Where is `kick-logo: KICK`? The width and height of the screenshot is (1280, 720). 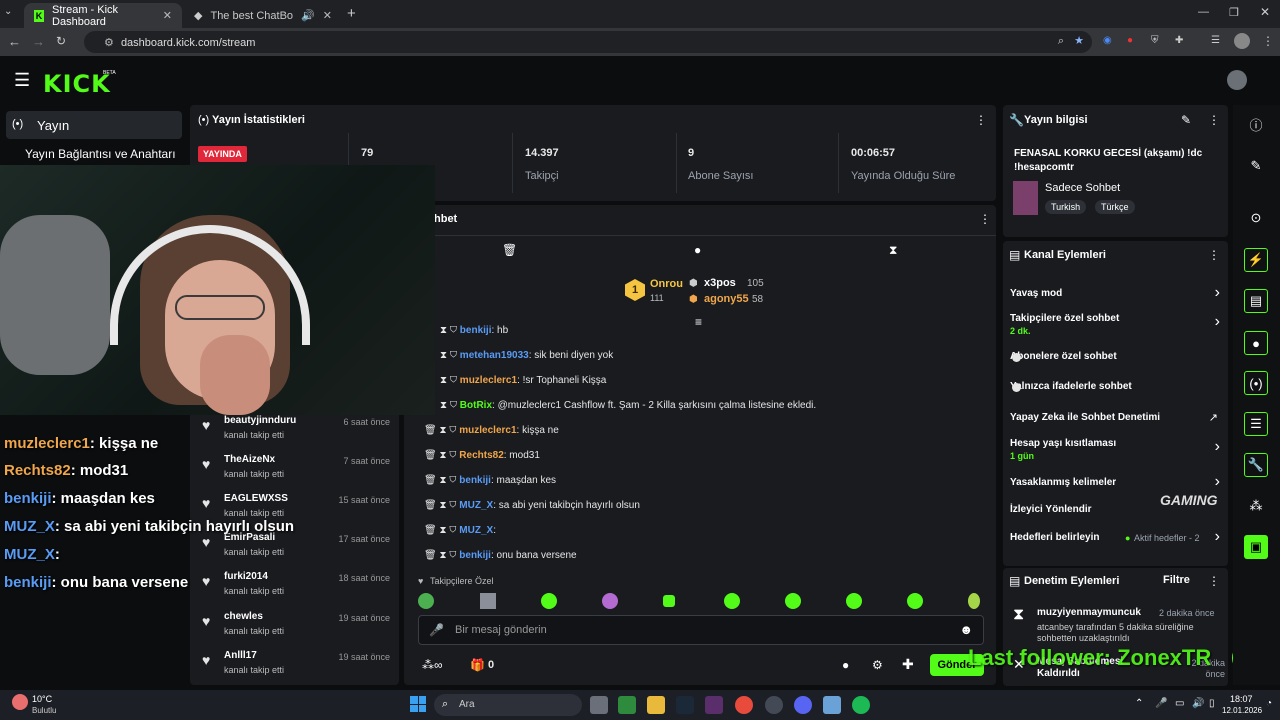 kick-logo: KICK is located at coordinates (77, 84).